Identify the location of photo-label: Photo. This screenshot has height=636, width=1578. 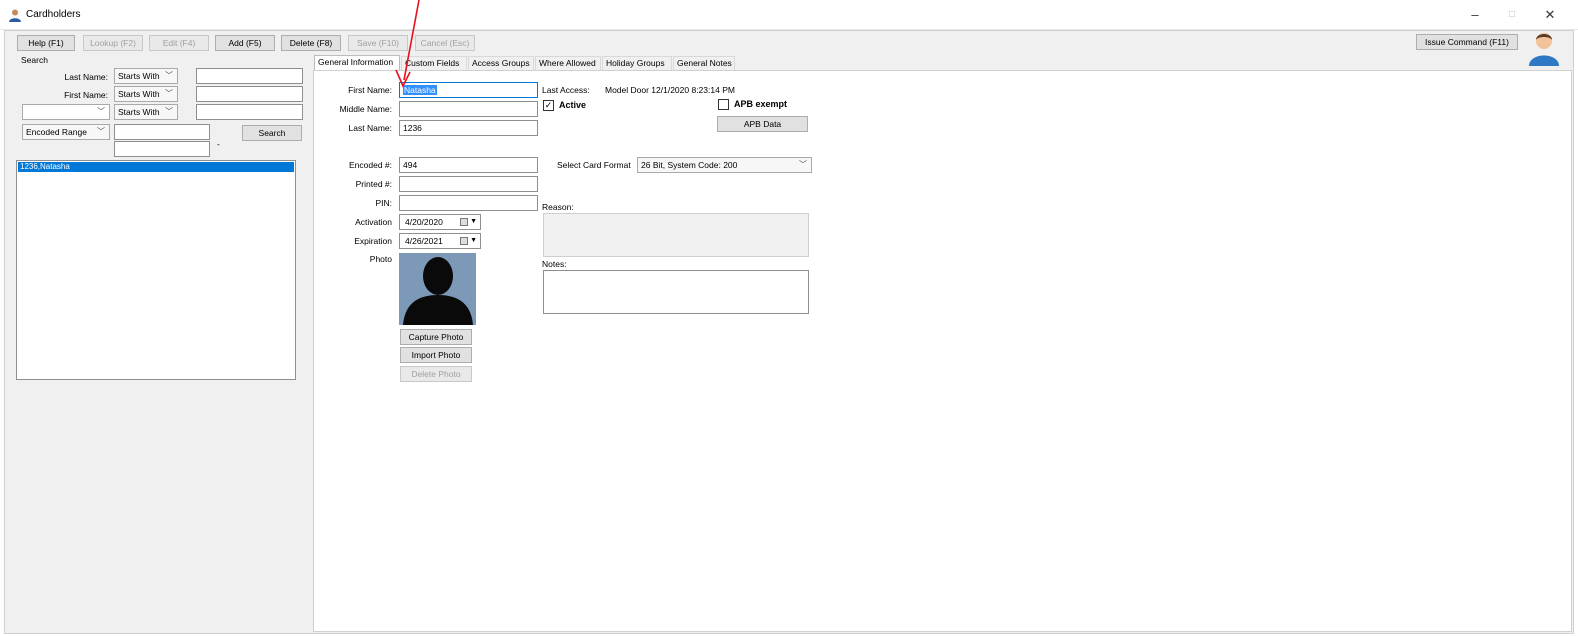
(380, 259).